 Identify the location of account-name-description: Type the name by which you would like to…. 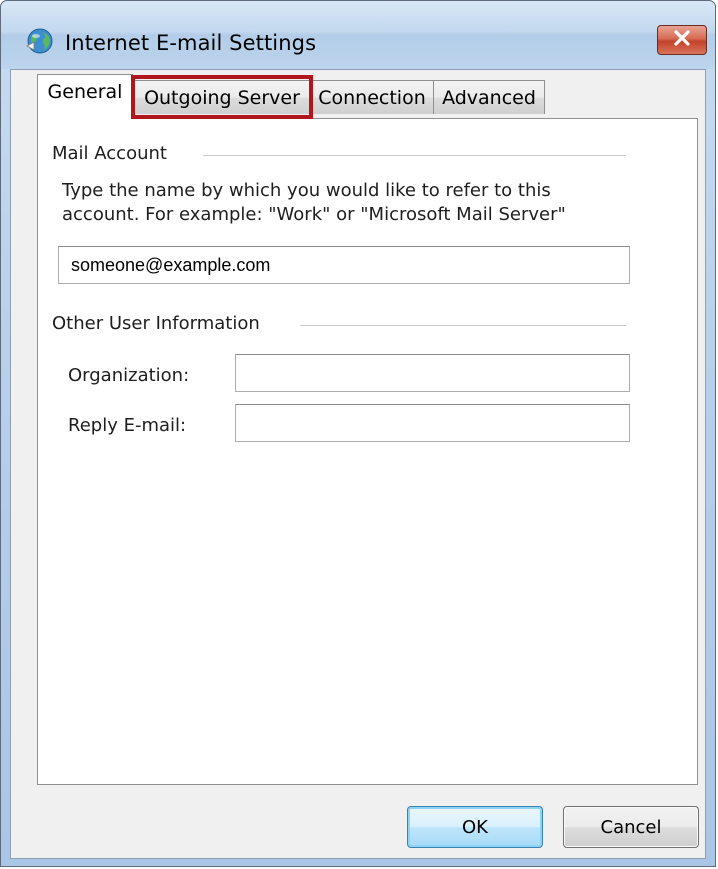
(342, 203).